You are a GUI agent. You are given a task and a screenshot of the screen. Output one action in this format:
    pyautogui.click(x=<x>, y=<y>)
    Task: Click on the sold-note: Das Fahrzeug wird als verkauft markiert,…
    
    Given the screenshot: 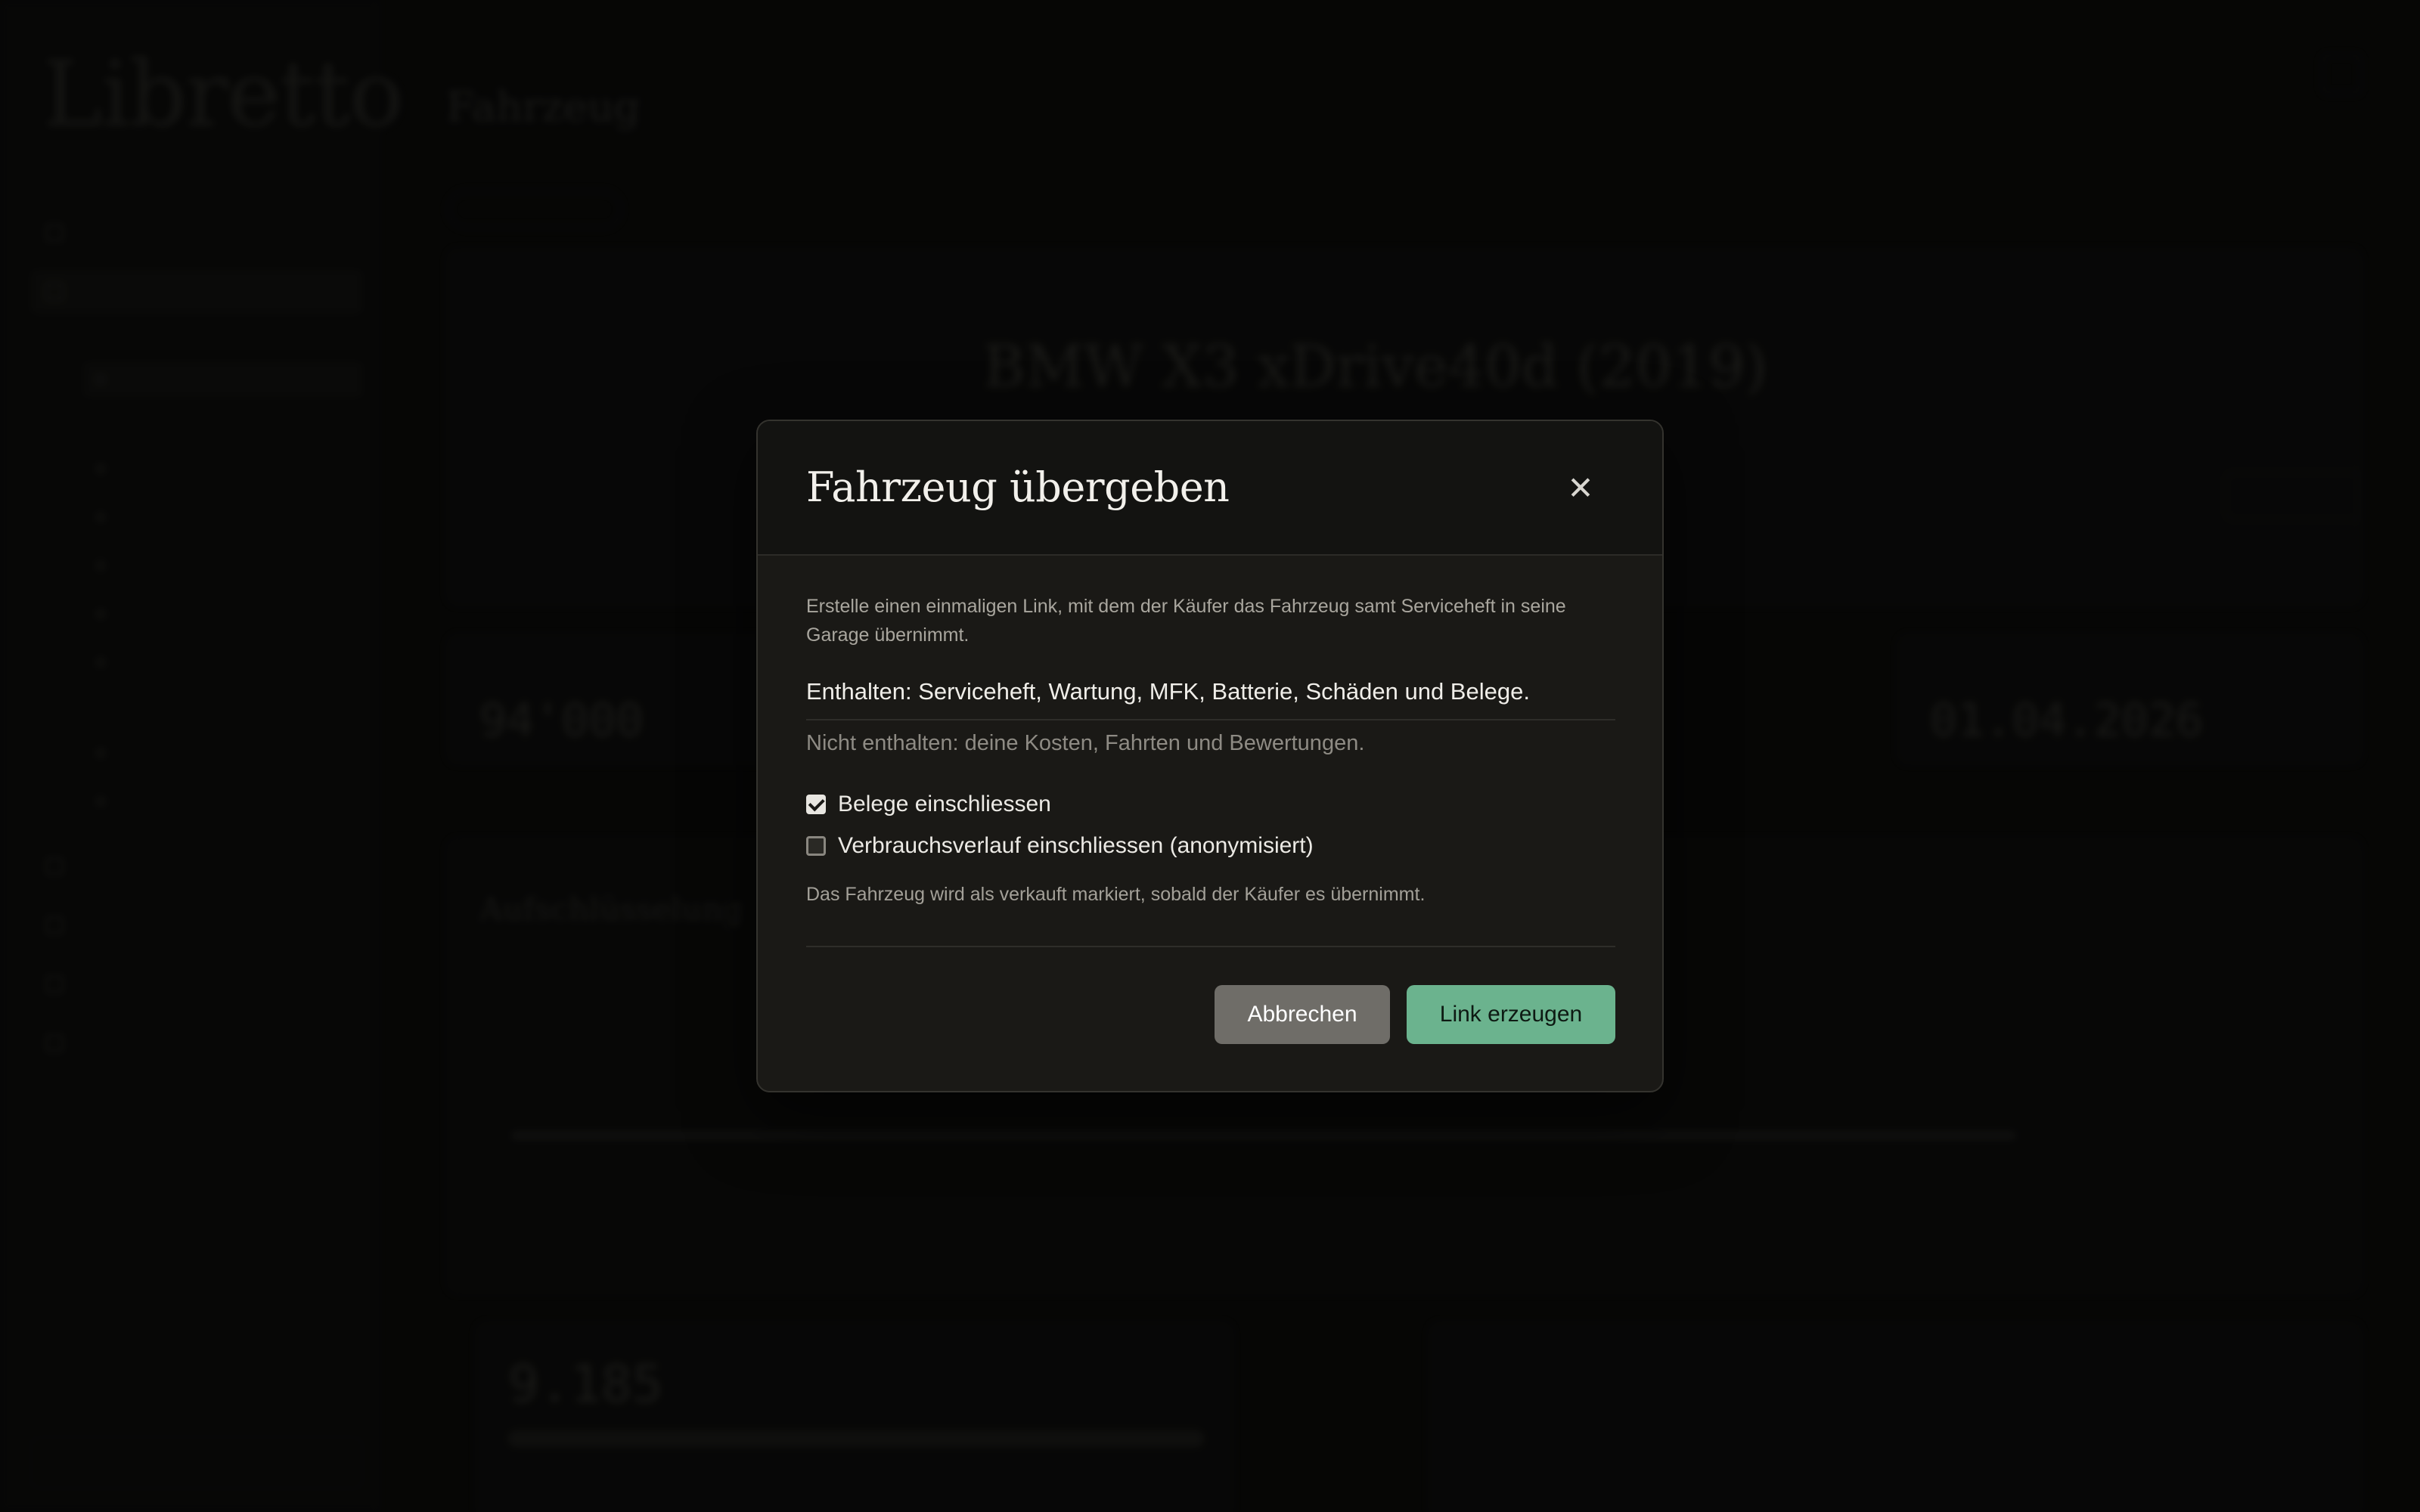 What is the action you would take?
    pyautogui.click(x=1116, y=894)
    